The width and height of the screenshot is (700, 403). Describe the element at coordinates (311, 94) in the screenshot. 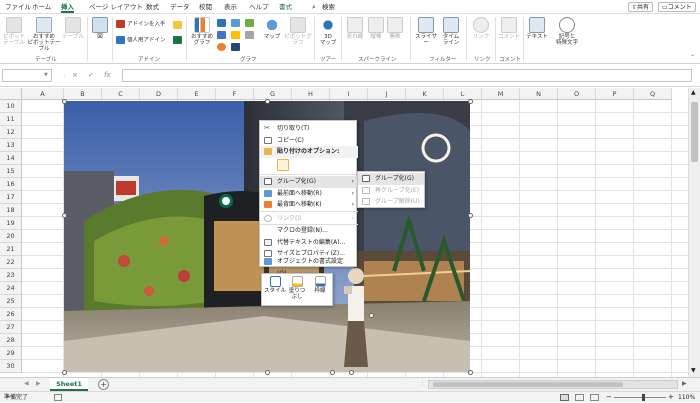

I see `column-header-h: H` at that location.